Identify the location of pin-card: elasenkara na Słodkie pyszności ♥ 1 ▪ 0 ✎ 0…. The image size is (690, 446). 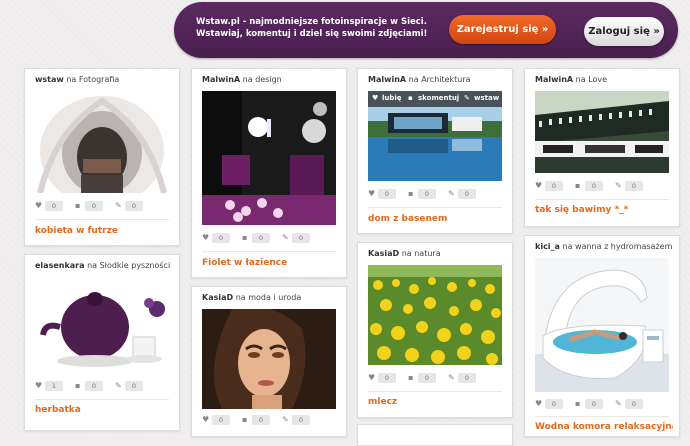
(102, 342).